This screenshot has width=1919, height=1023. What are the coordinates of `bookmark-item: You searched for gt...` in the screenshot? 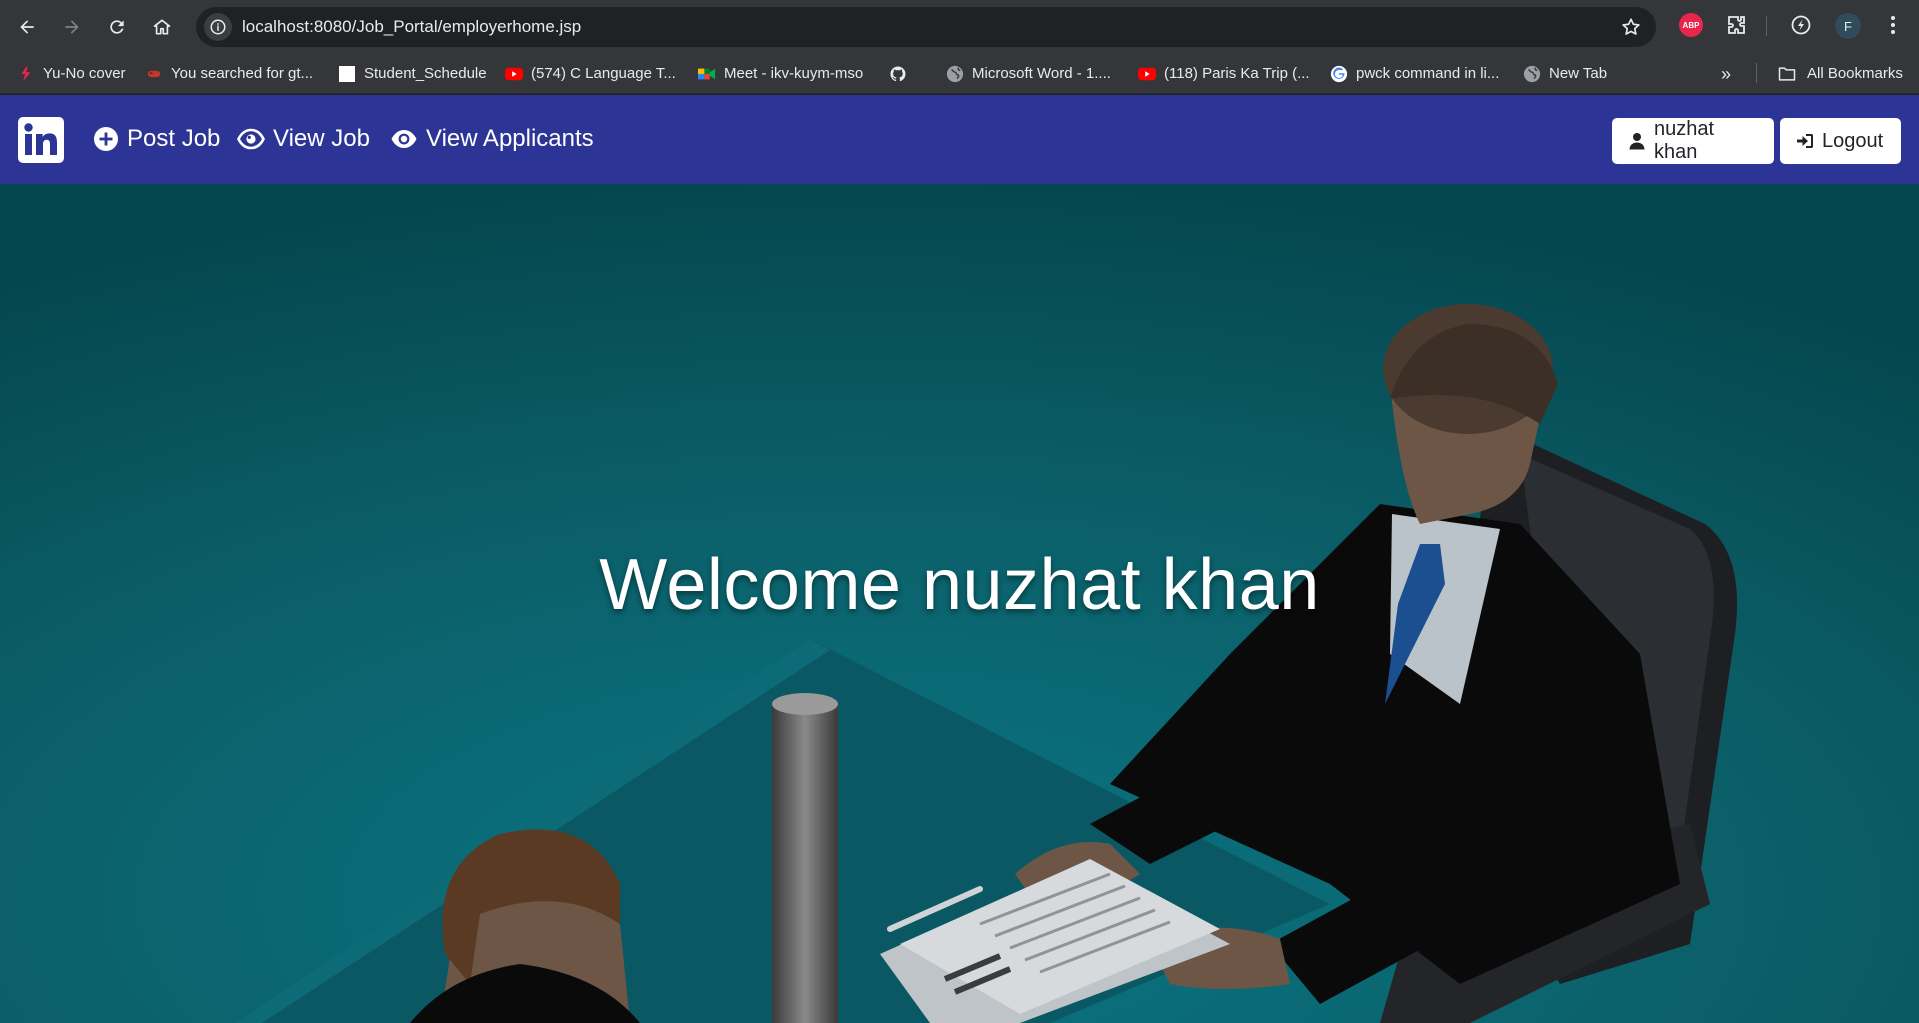 It's located at (229, 73).